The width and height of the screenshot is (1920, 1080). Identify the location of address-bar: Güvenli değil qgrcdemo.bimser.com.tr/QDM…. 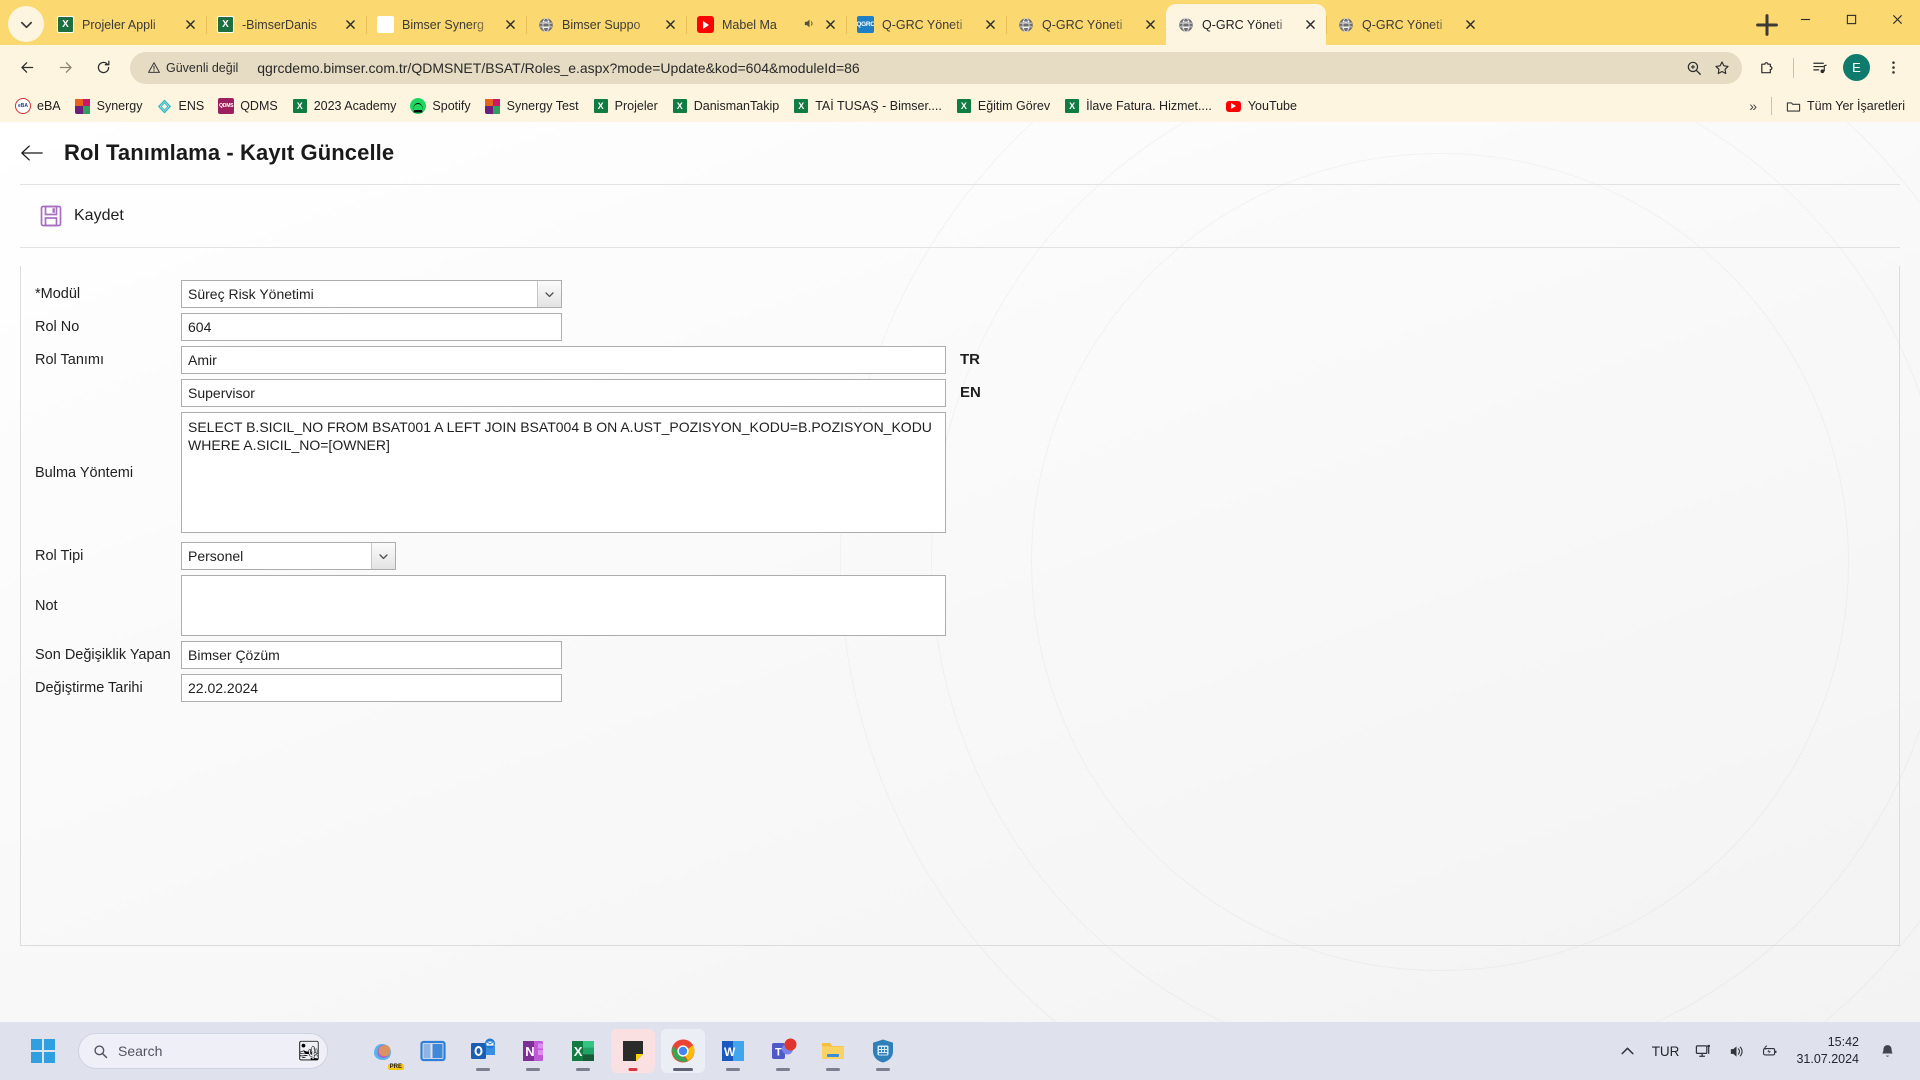
(936, 67).